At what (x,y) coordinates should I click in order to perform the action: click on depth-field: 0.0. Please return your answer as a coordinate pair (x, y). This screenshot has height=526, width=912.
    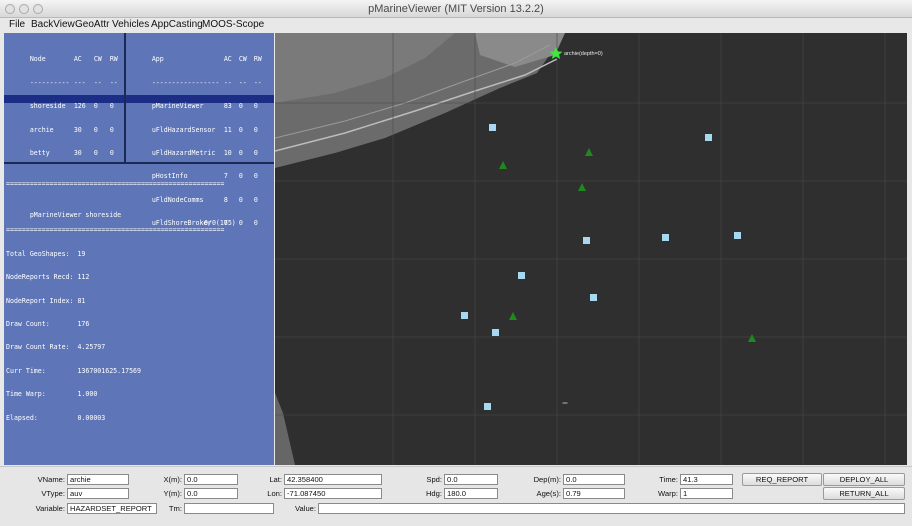
    Looking at the image, I should click on (594, 479).